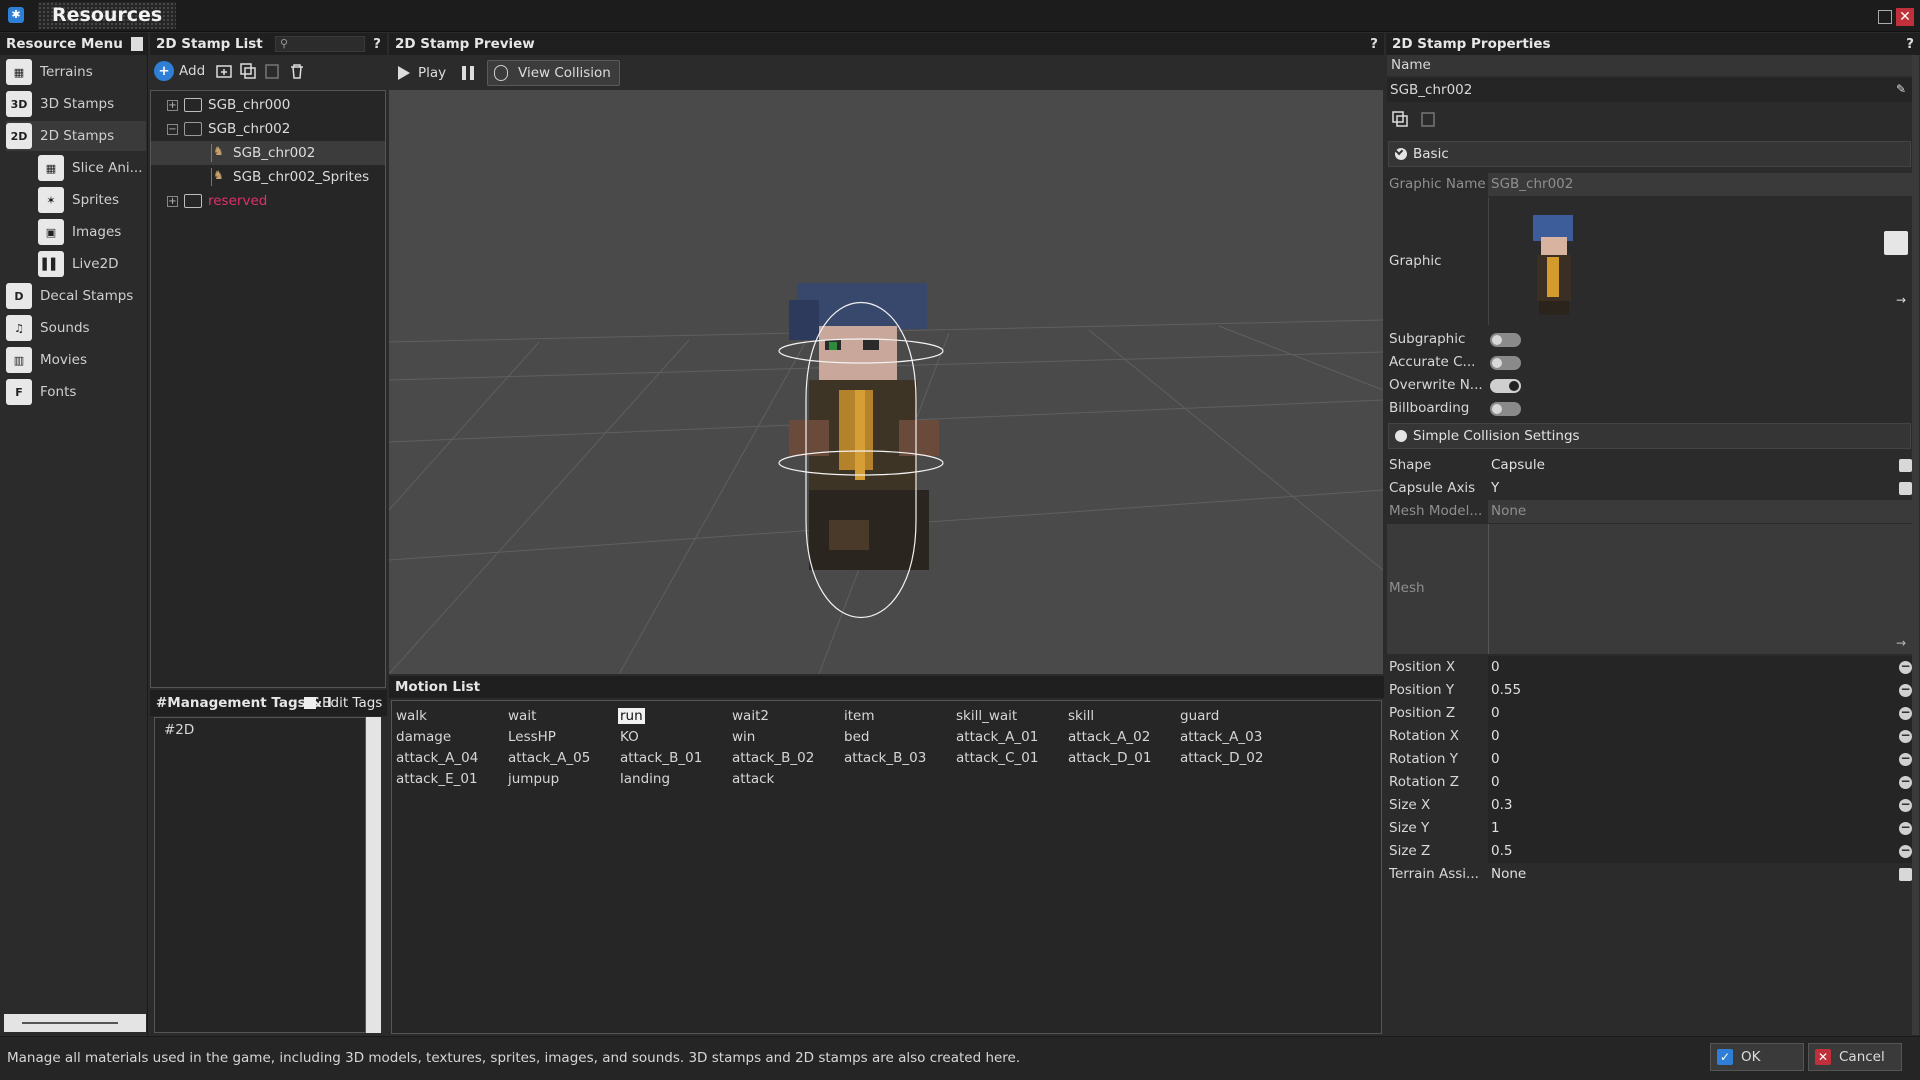  I want to click on motion-item: attack_A_02, so click(1109, 737).